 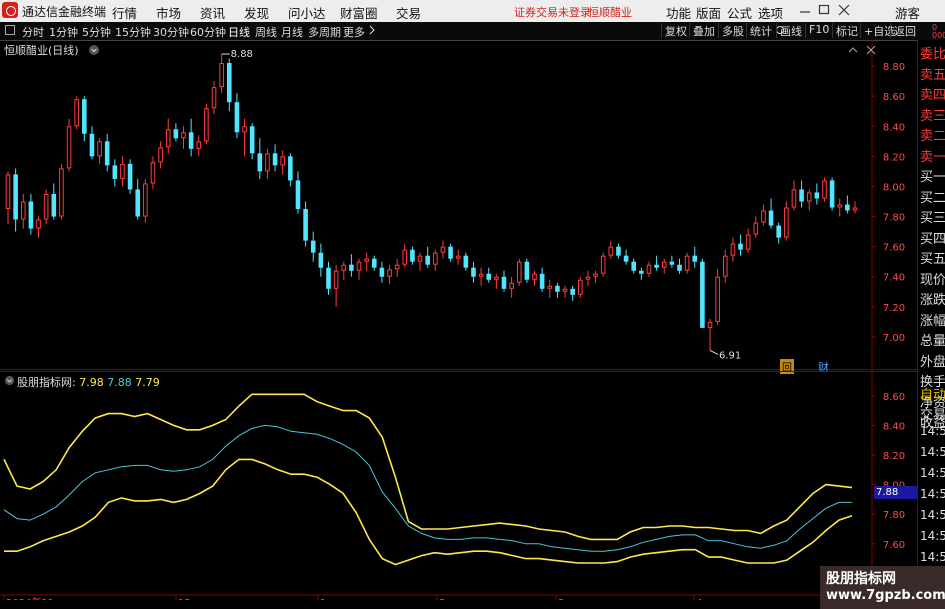 What do you see at coordinates (133, 32) in the screenshot?
I see `tab-15min: 15分钟` at bounding box center [133, 32].